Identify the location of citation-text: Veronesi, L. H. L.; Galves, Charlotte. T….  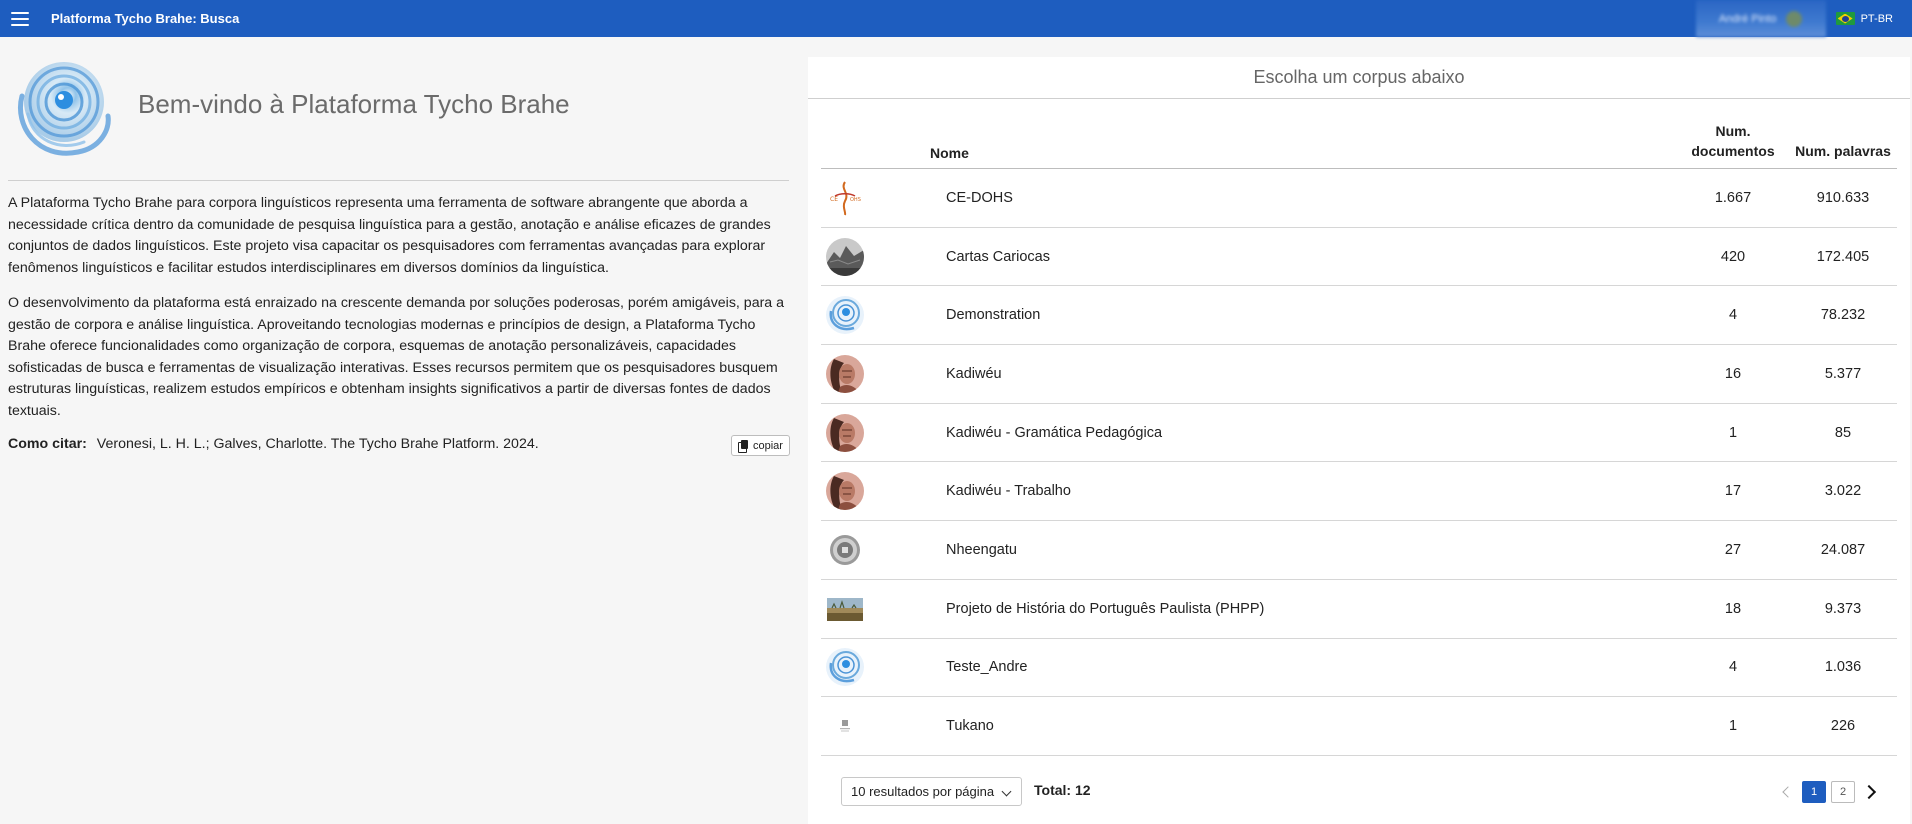
(317, 444).